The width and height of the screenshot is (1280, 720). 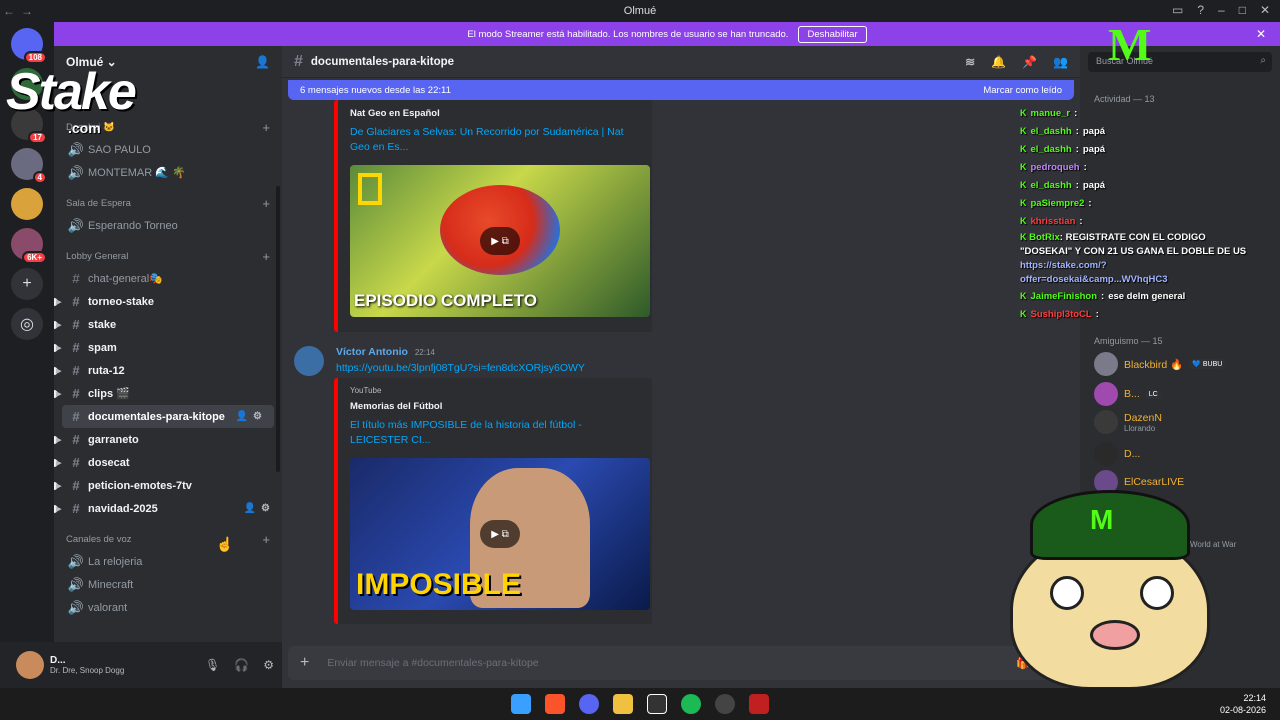 What do you see at coordinates (1243, 704) in the screenshot?
I see `system-clock: 22:14 02-08-2026` at bounding box center [1243, 704].